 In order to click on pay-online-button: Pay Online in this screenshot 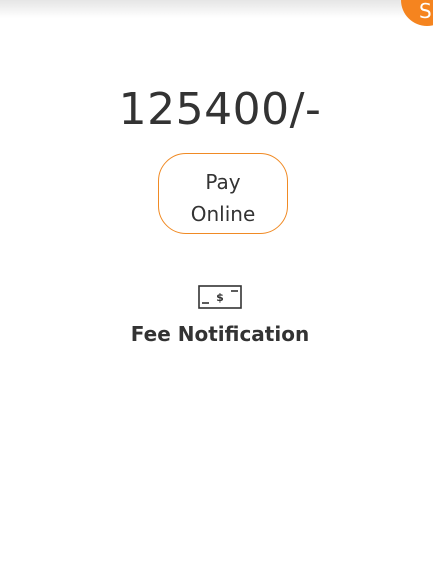, I will do `click(223, 193)`.